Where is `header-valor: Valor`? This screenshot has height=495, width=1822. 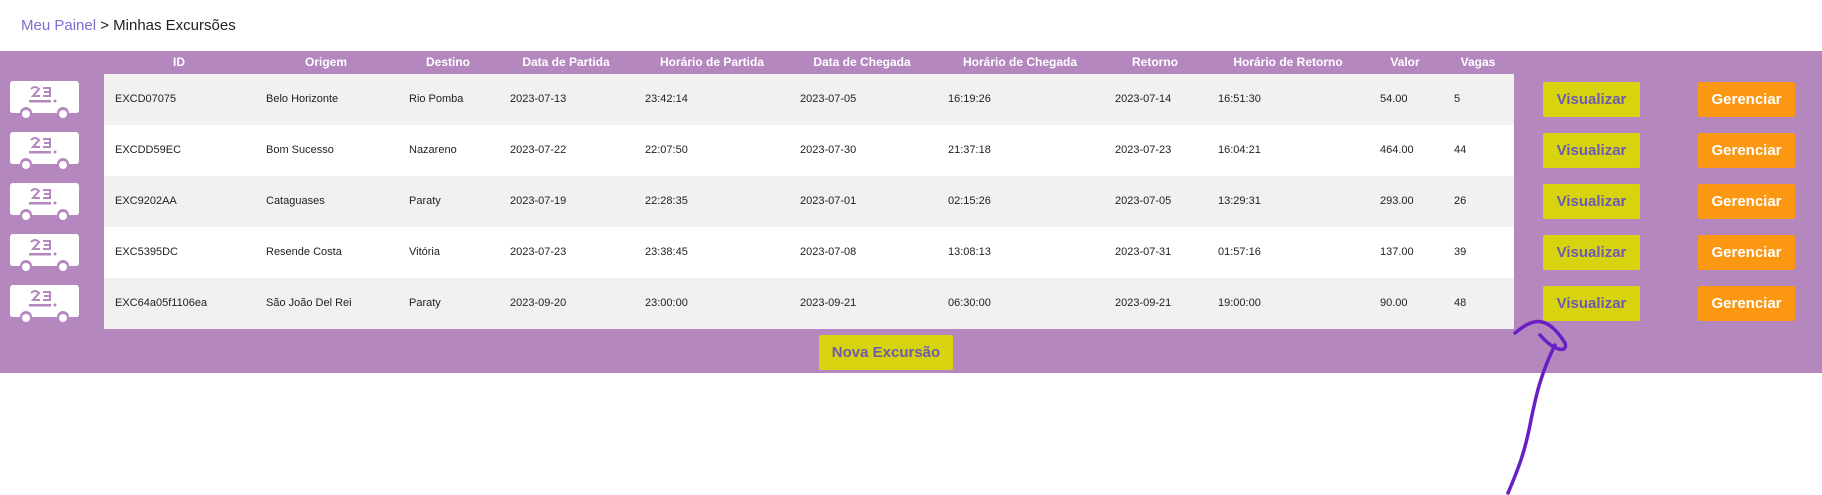 header-valor: Valor is located at coordinates (1405, 62).